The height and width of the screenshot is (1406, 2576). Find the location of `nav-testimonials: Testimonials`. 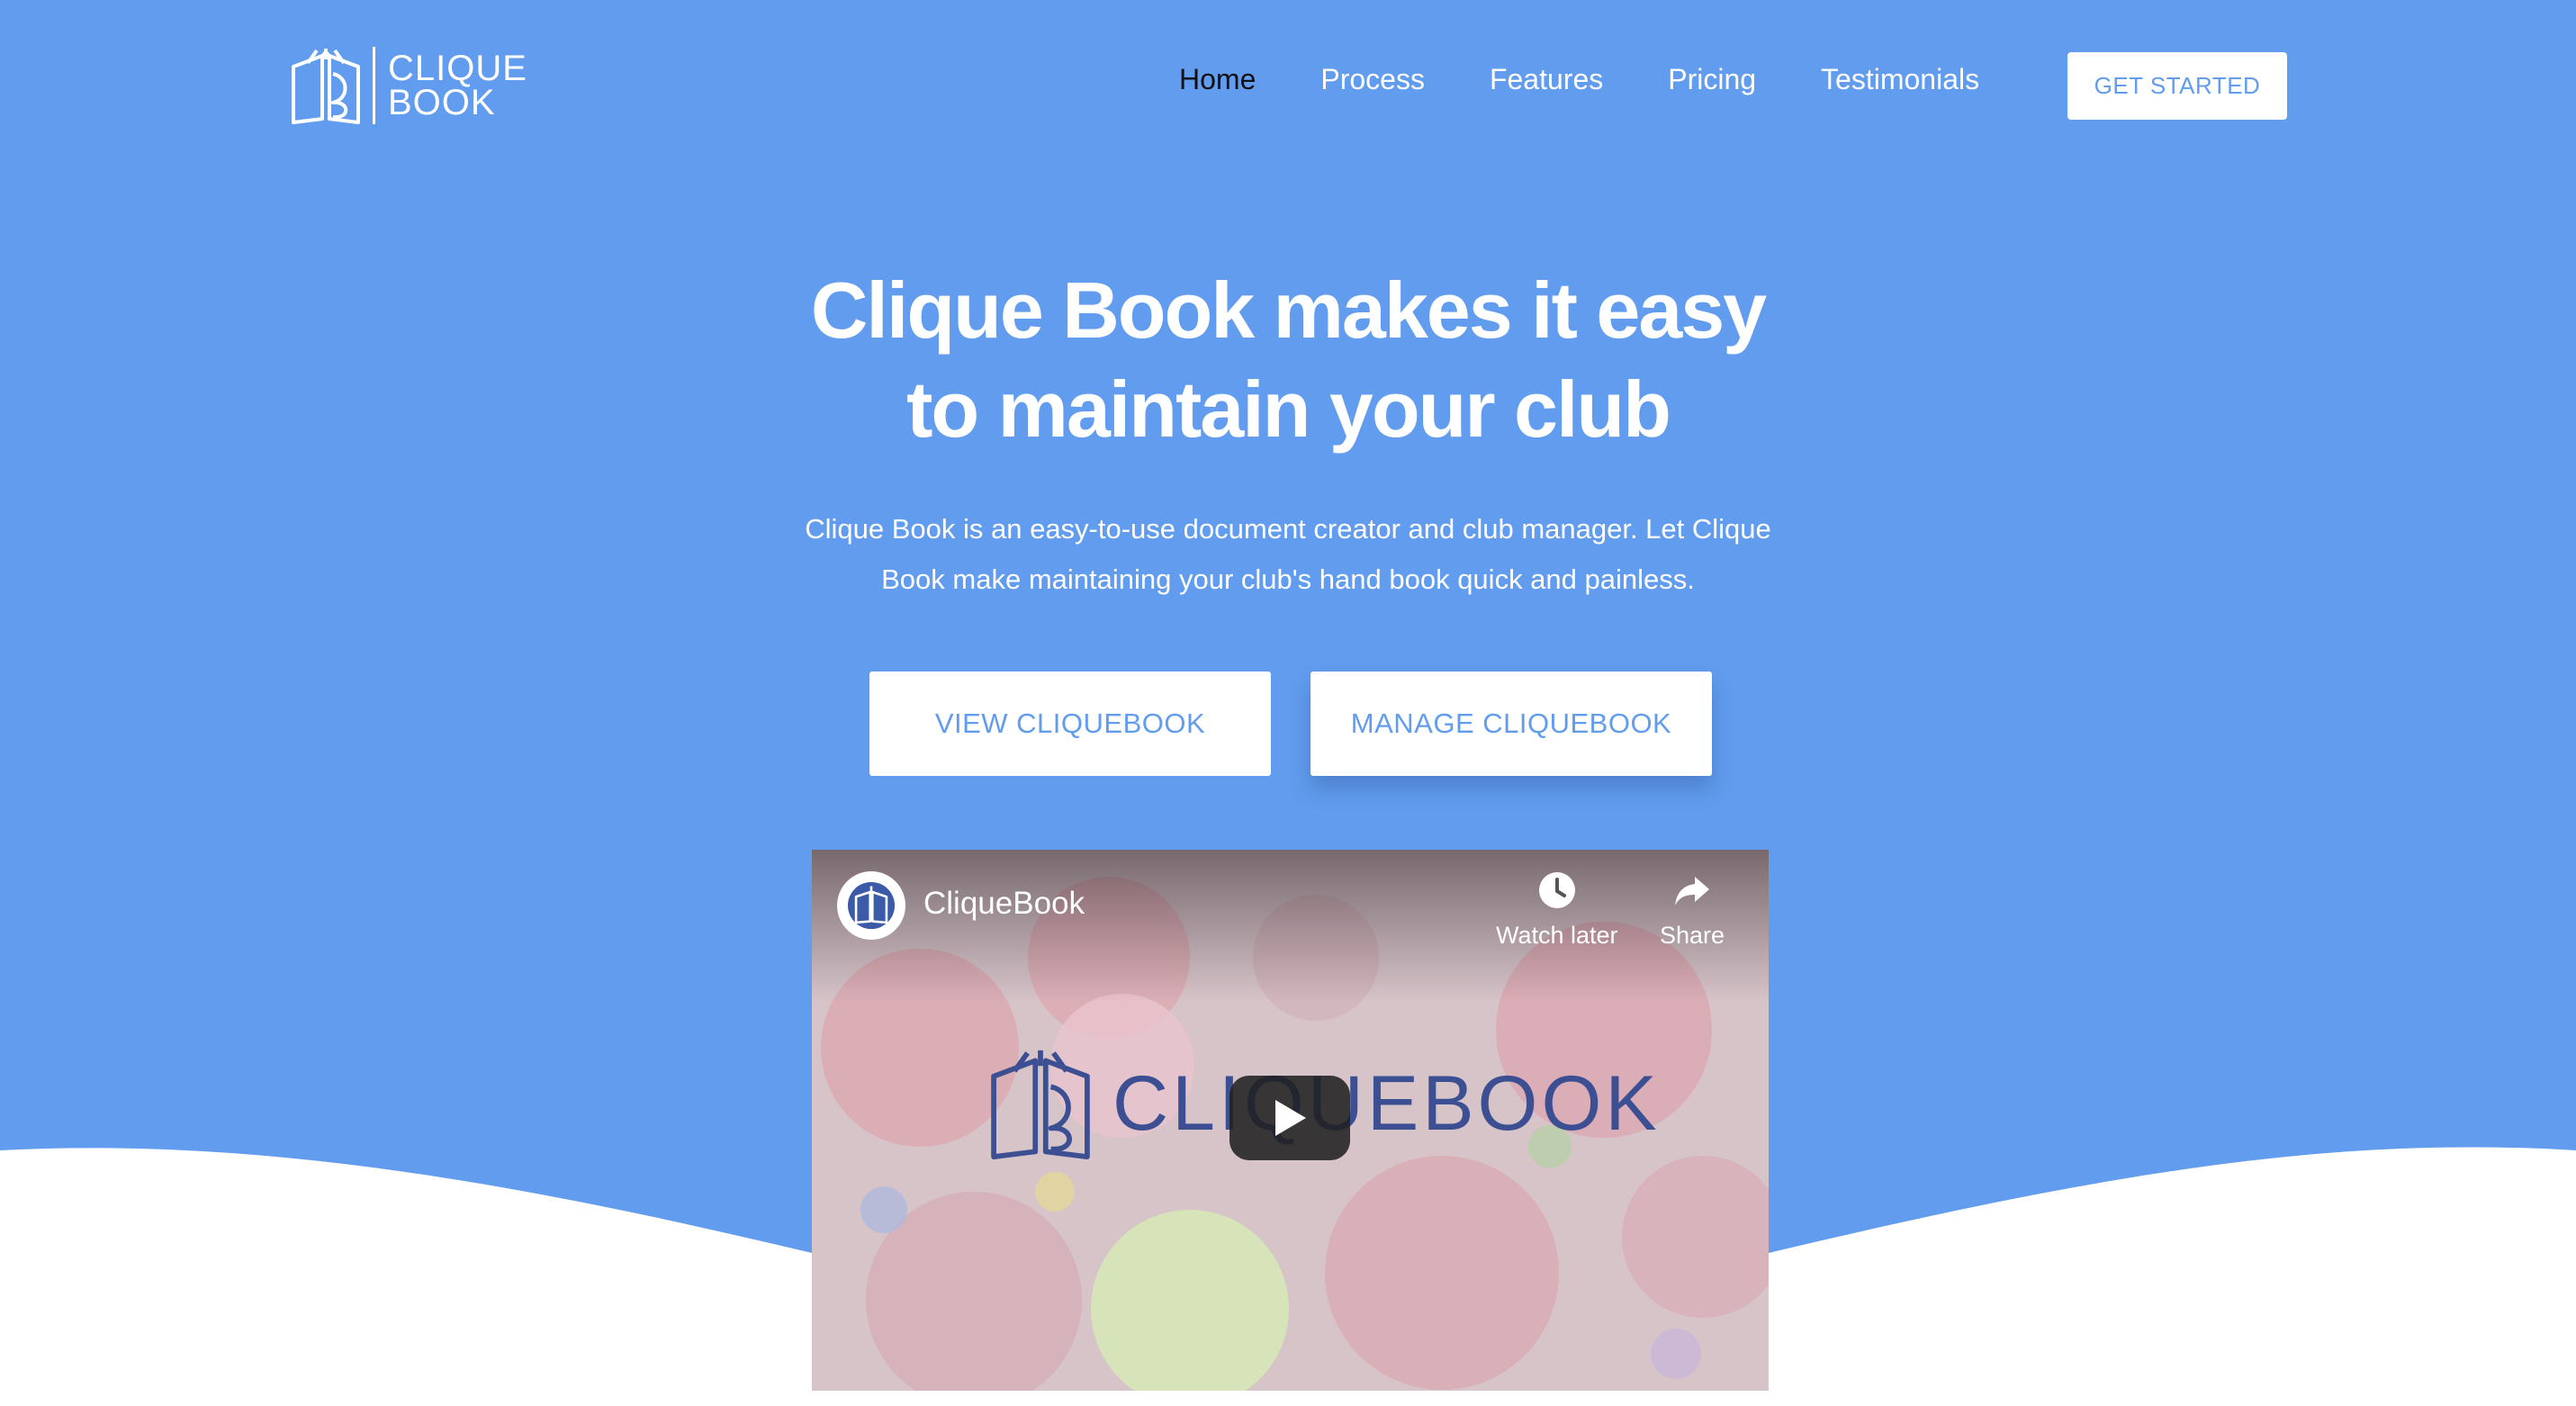

nav-testimonials: Testimonials is located at coordinates (1900, 79).